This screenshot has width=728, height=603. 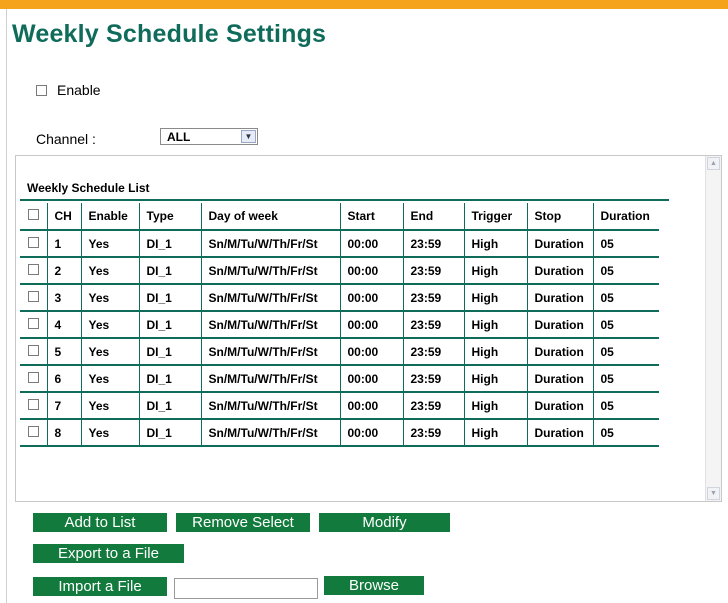 I want to click on left-border, so click(x=6, y=306).